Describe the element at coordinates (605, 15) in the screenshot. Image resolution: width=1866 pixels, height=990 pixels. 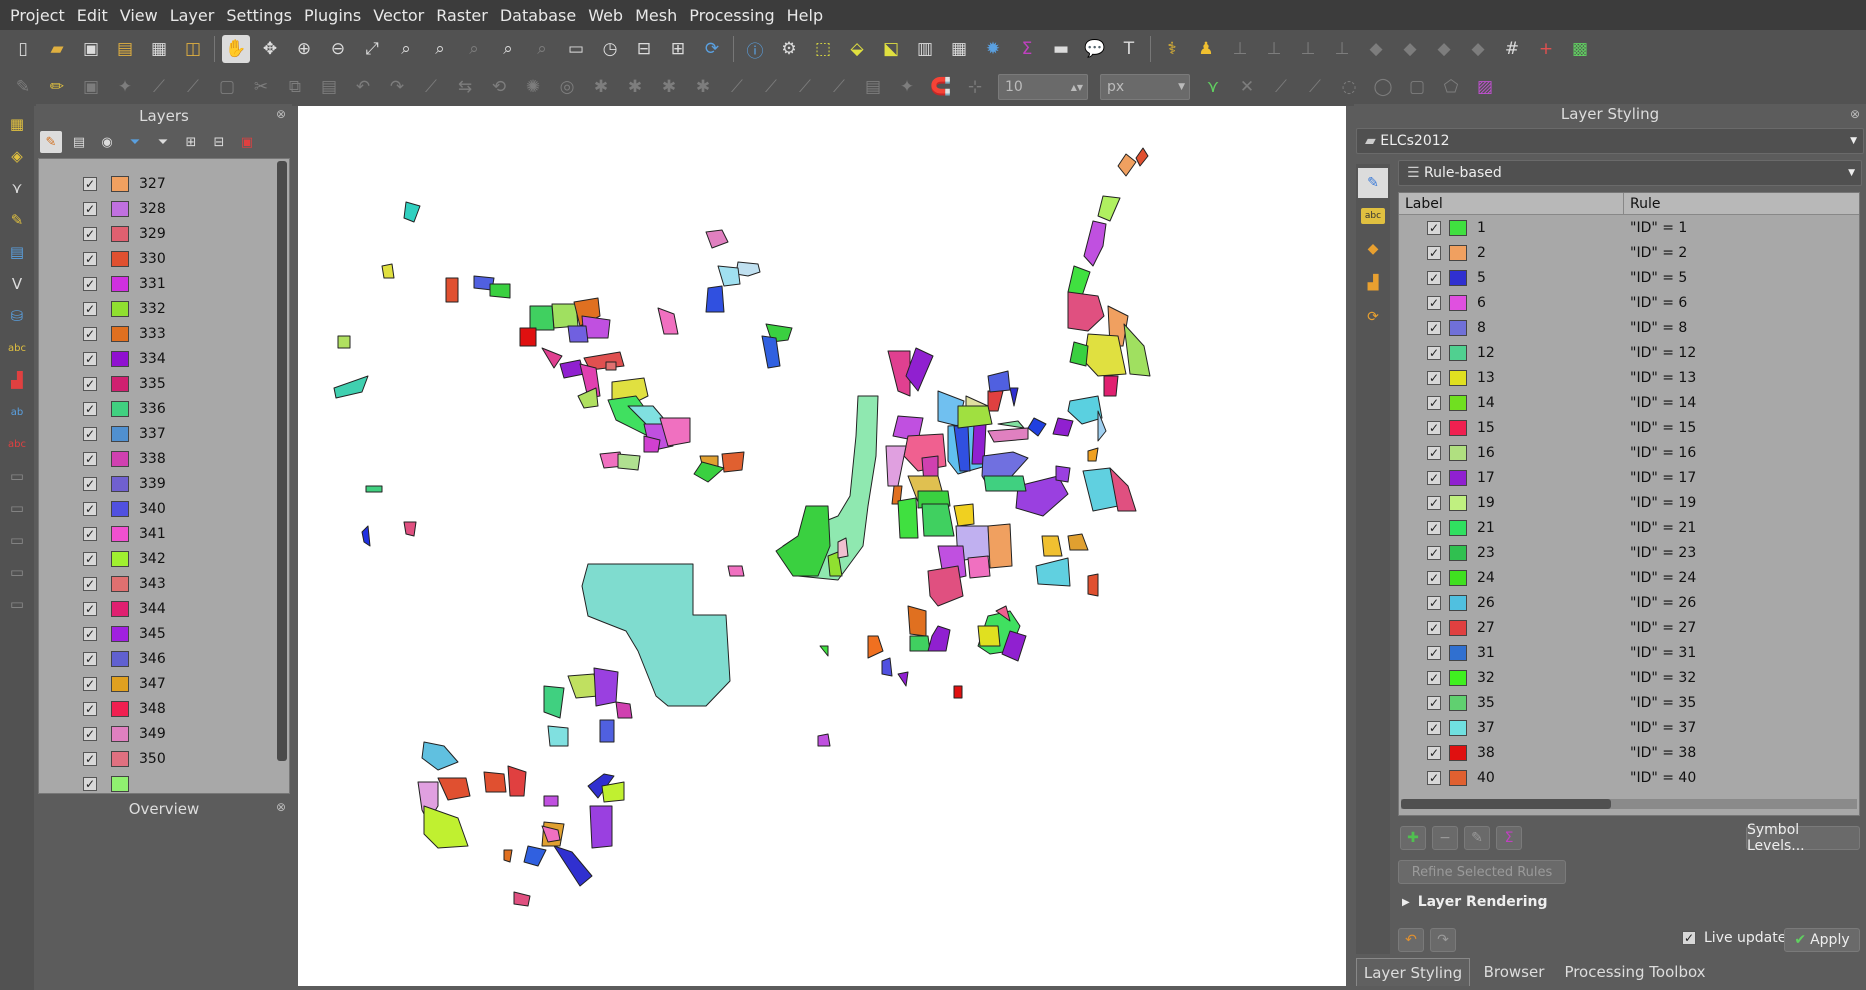
I see `menu-web: Web` at that location.